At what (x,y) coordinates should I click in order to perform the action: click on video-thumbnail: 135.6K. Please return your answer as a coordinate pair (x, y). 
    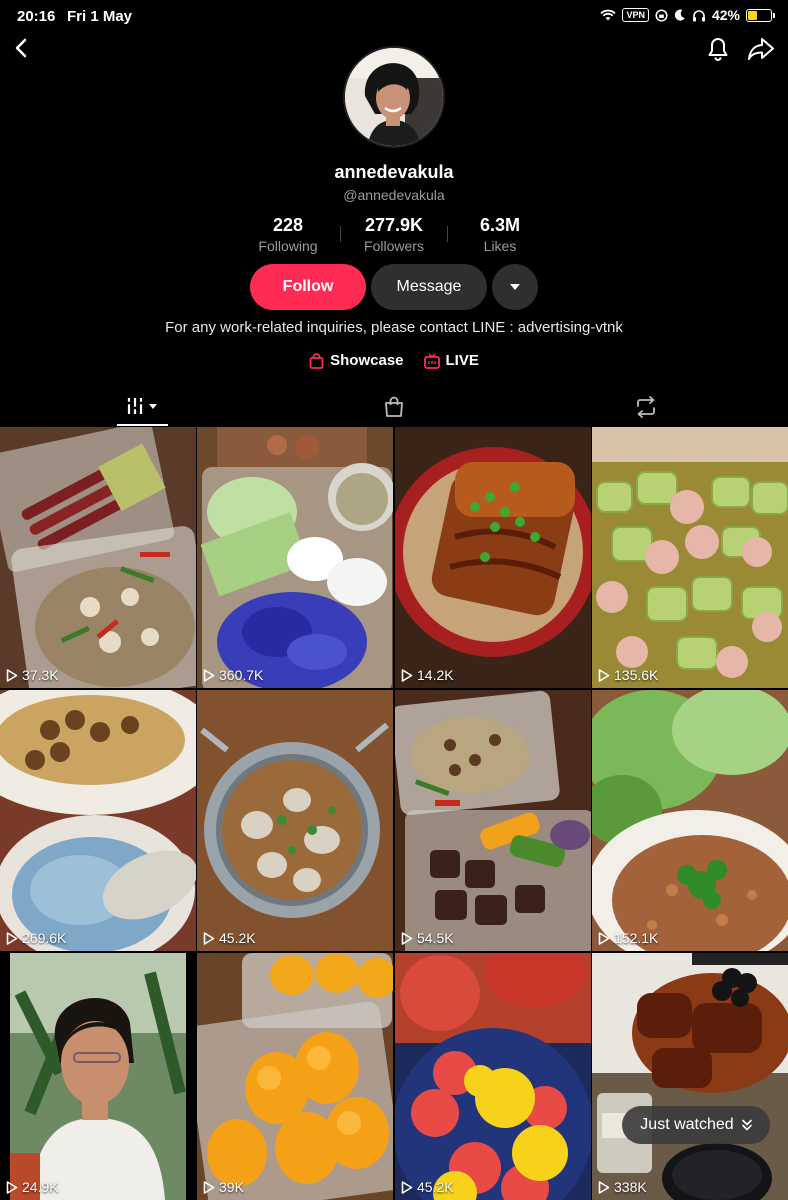
    Looking at the image, I should click on (690, 557).